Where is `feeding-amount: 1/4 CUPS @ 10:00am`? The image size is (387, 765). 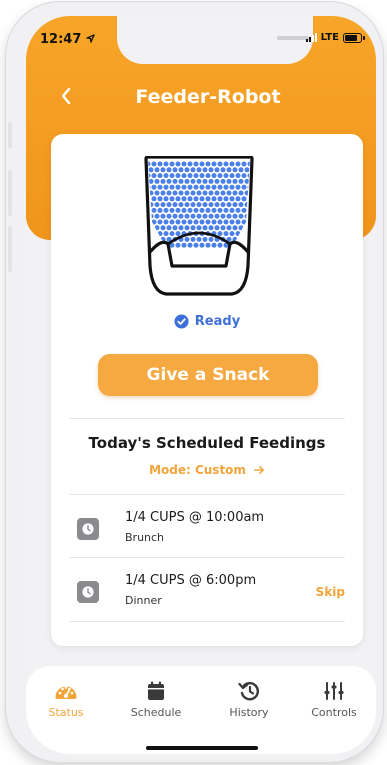
feeding-amount: 1/4 CUPS @ 10:00am is located at coordinates (195, 517).